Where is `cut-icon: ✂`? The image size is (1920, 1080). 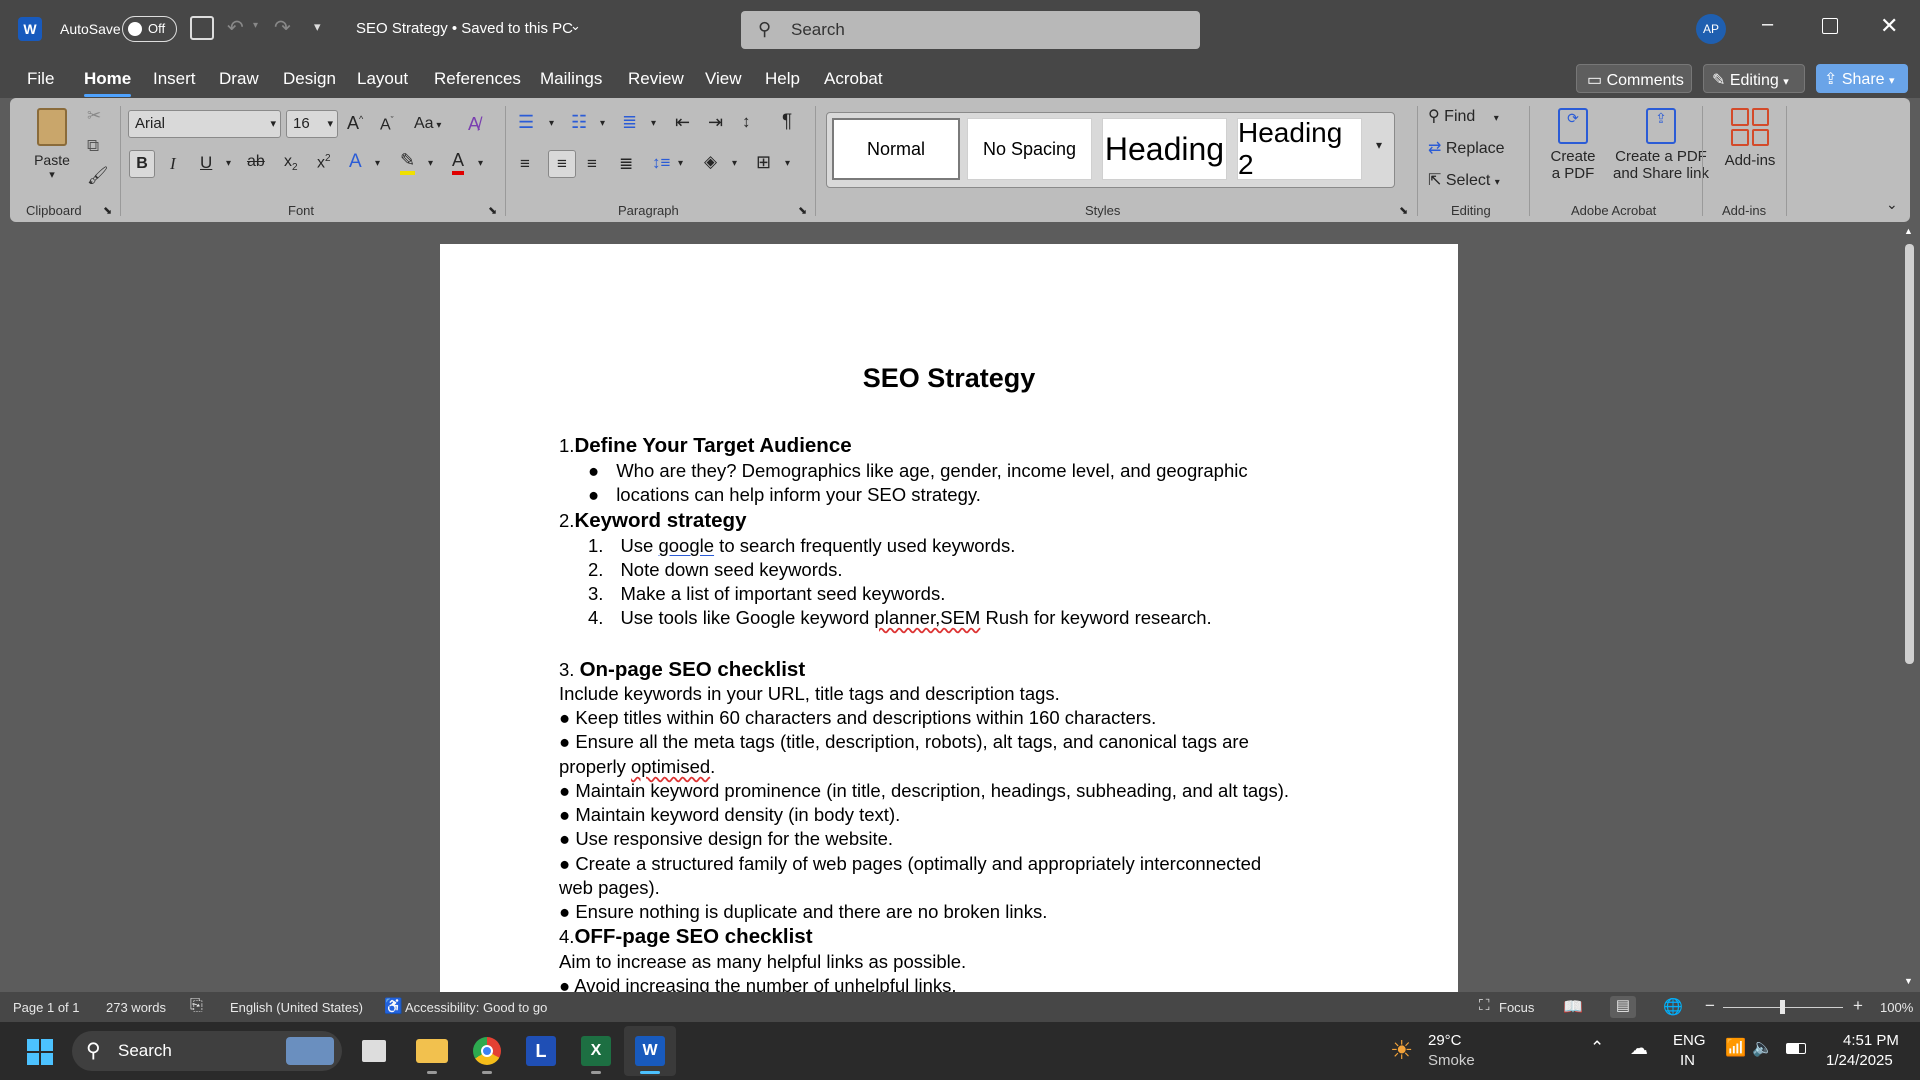
cut-icon: ✂ is located at coordinates (94, 116).